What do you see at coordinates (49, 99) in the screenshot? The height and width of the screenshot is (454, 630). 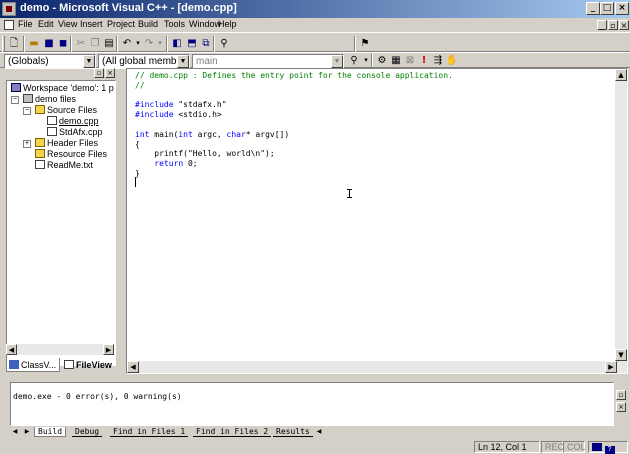 I see `tree-project: demo files` at bounding box center [49, 99].